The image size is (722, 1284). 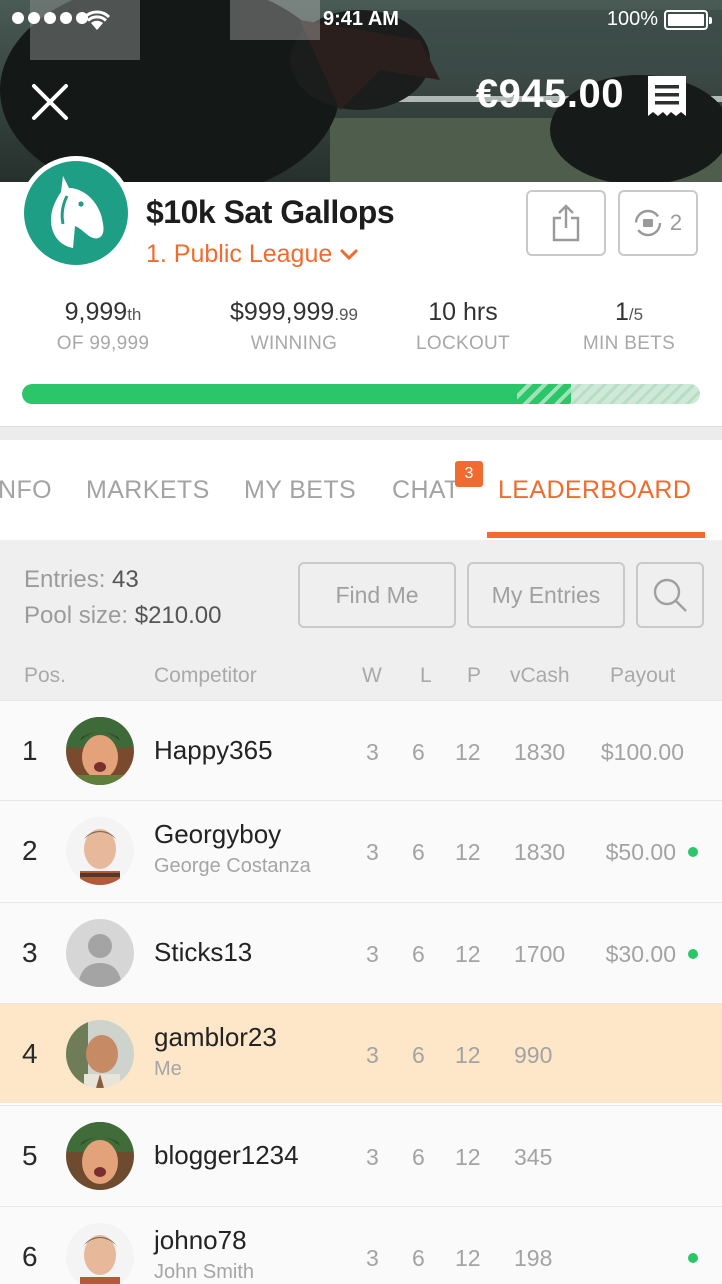 I want to click on competitor-name: gamblor23, so click(x=215, y=1037).